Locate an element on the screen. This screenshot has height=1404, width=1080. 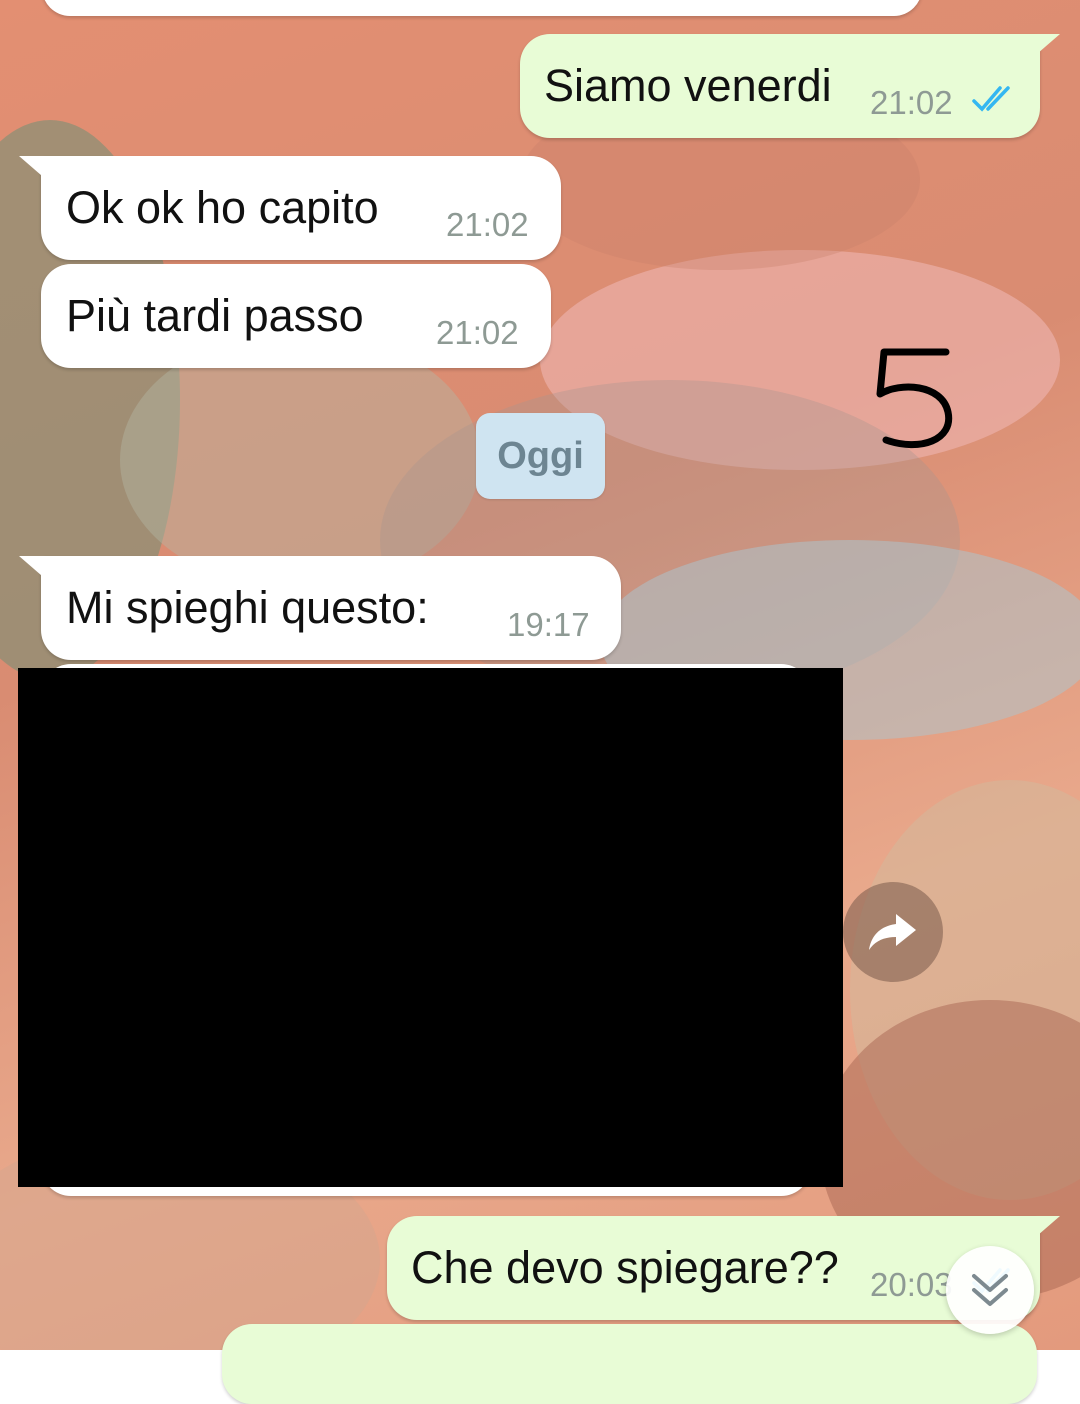
message-text: Mi spieghi questo: is located at coordinates (247, 607).